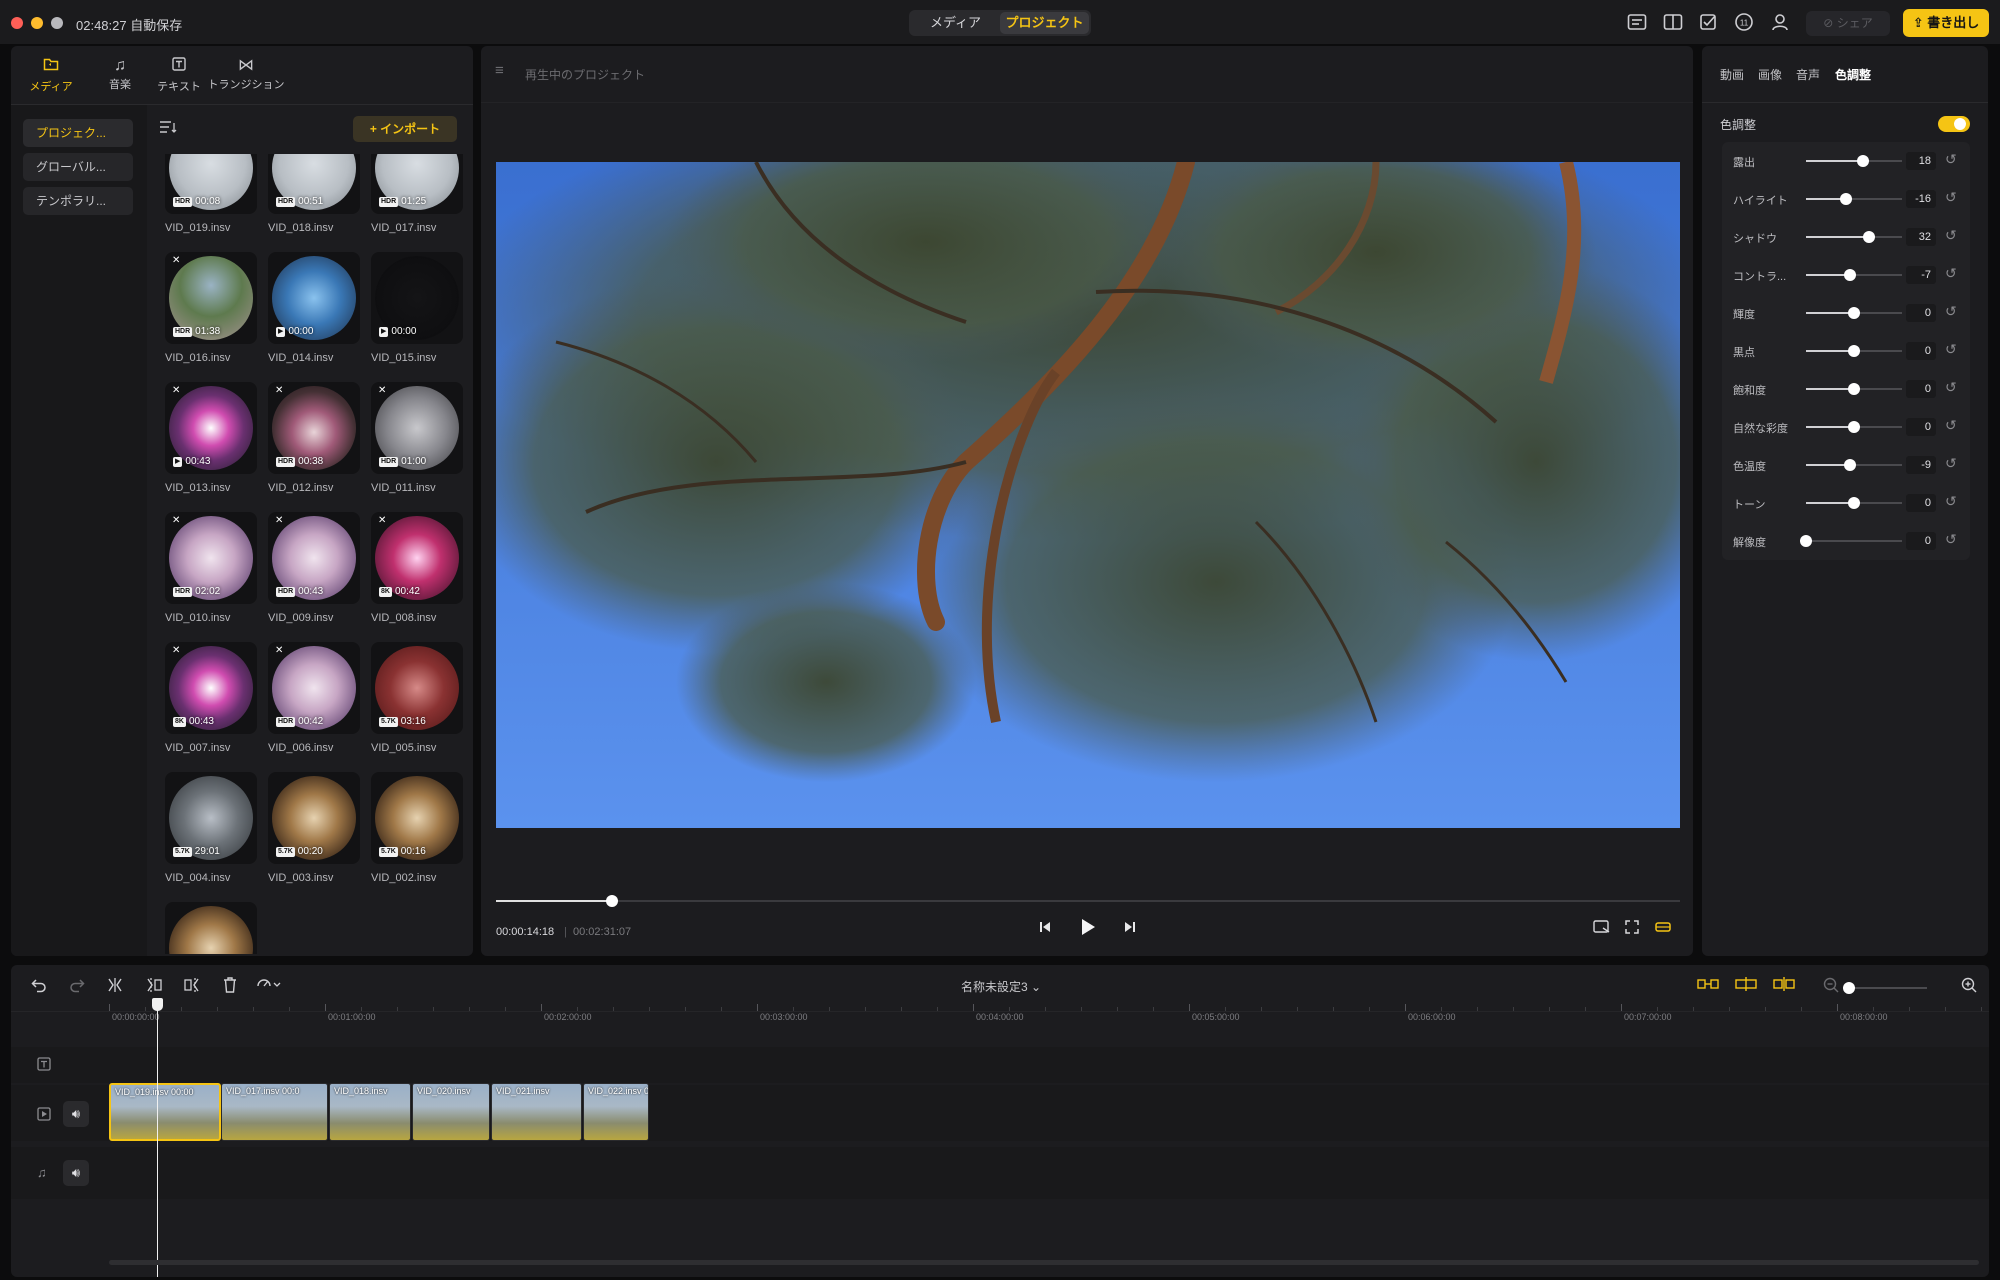 The image size is (2000, 1280). Describe the element at coordinates (1921, 161) in the screenshot. I see `adjustment-value: 18` at that location.